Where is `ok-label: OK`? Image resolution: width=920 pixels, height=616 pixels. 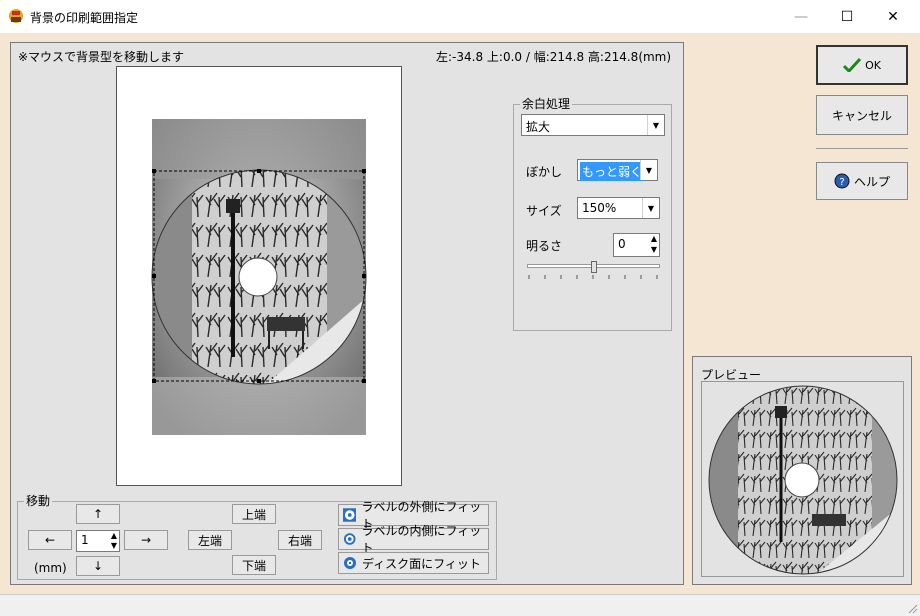 ok-label: OK is located at coordinates (873, 65).